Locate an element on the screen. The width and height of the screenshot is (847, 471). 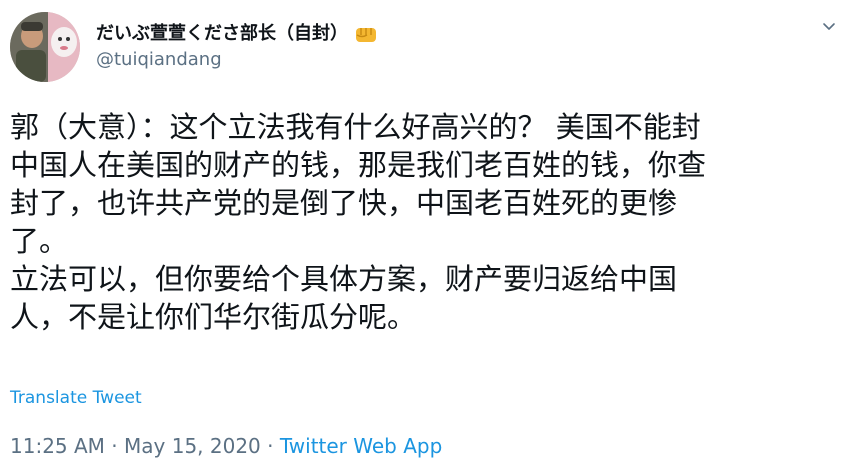
tweet-line: 封了，也许共产党的是倒了快，中国老百姓死的更惨 is located at coordinates (344, 203).